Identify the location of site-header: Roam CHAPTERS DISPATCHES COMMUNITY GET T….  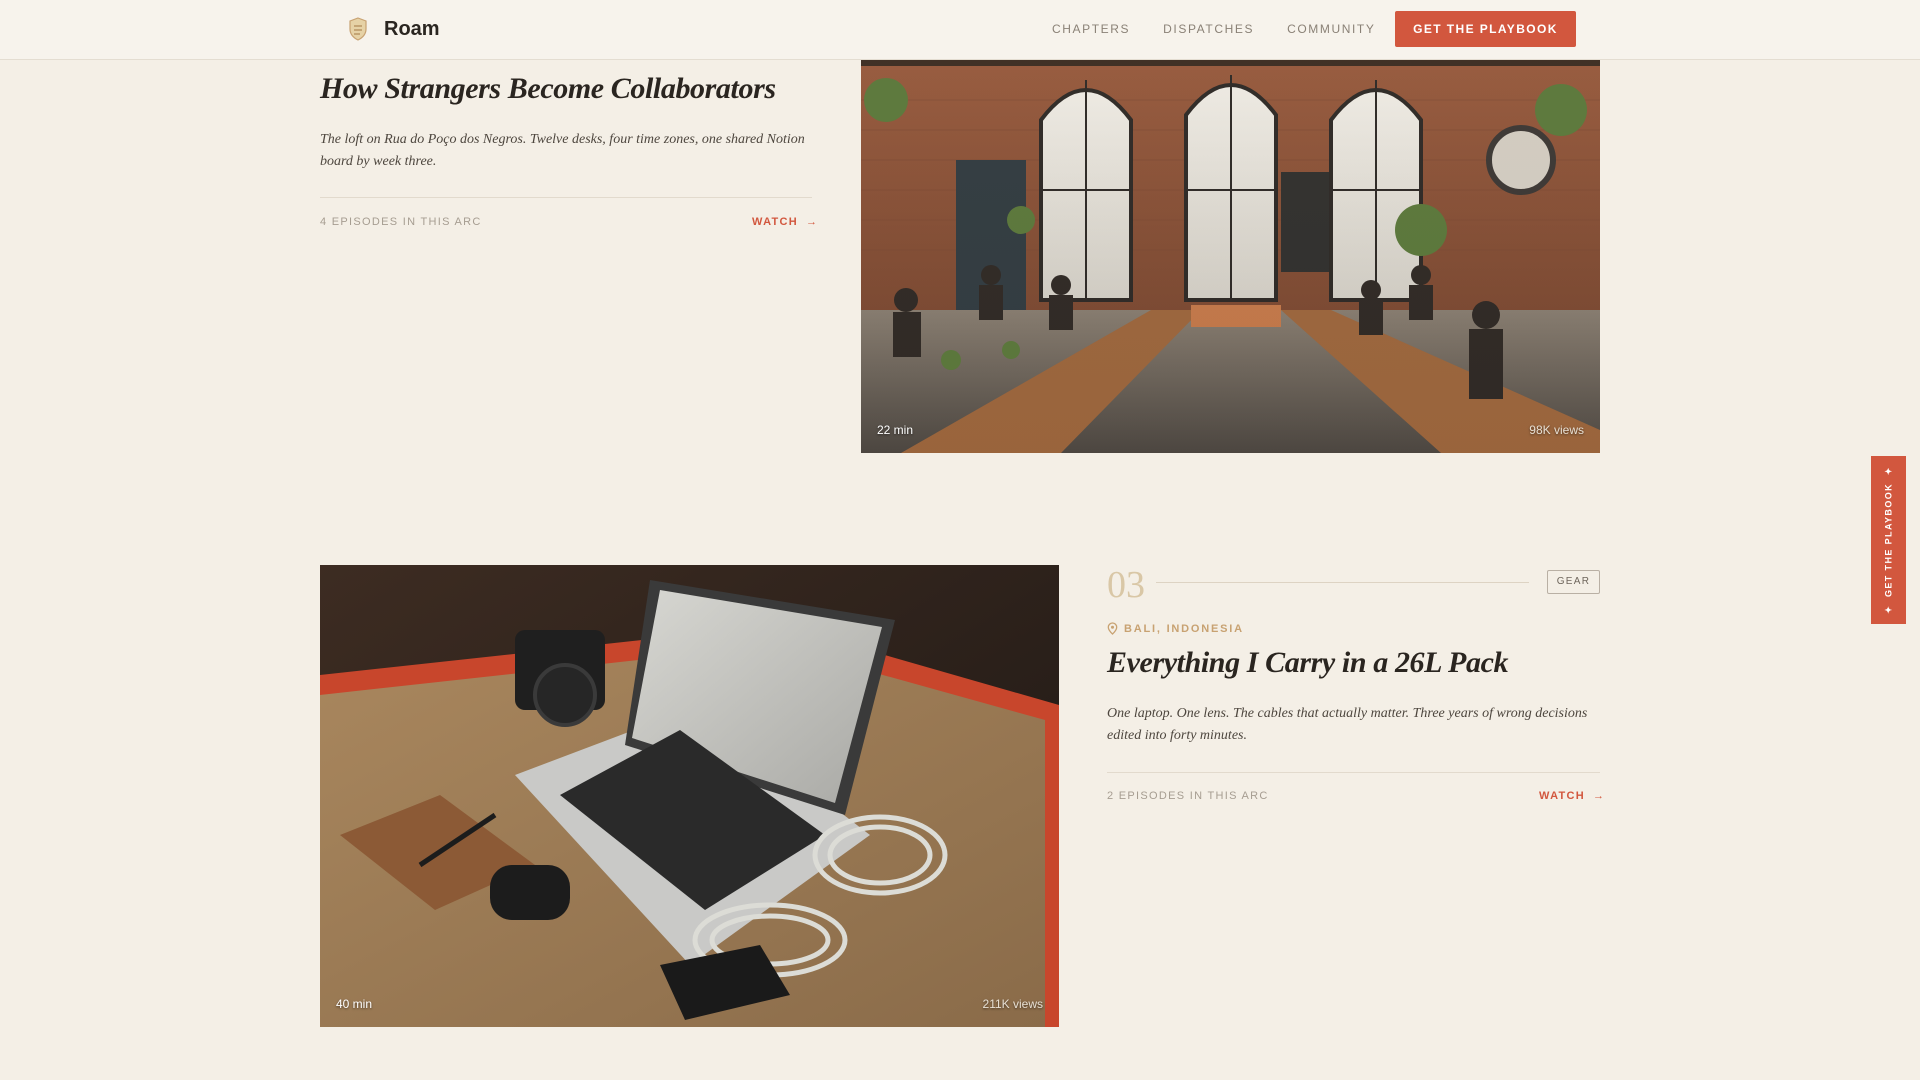
(960, 30).